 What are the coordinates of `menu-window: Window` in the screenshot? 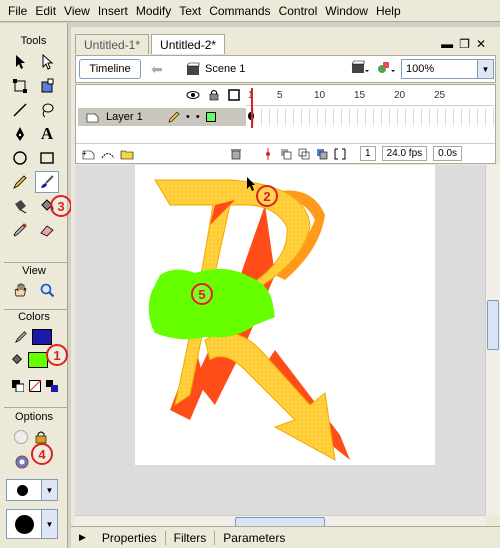 It's located at (346, 11).